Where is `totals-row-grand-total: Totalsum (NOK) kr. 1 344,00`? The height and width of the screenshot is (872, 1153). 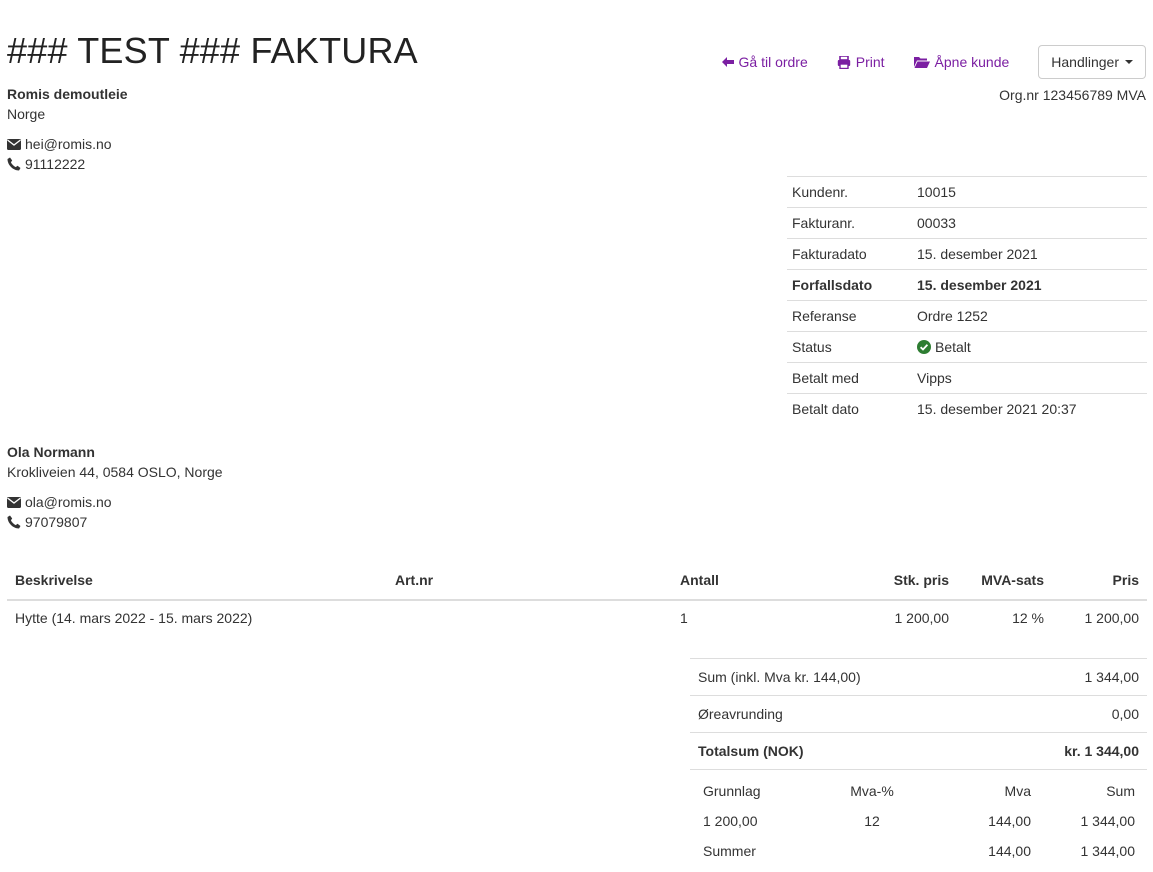
totals-row-grand-total: Totalsum (NOK) kr. 1 344,00 is located at coordinates (918, 751).